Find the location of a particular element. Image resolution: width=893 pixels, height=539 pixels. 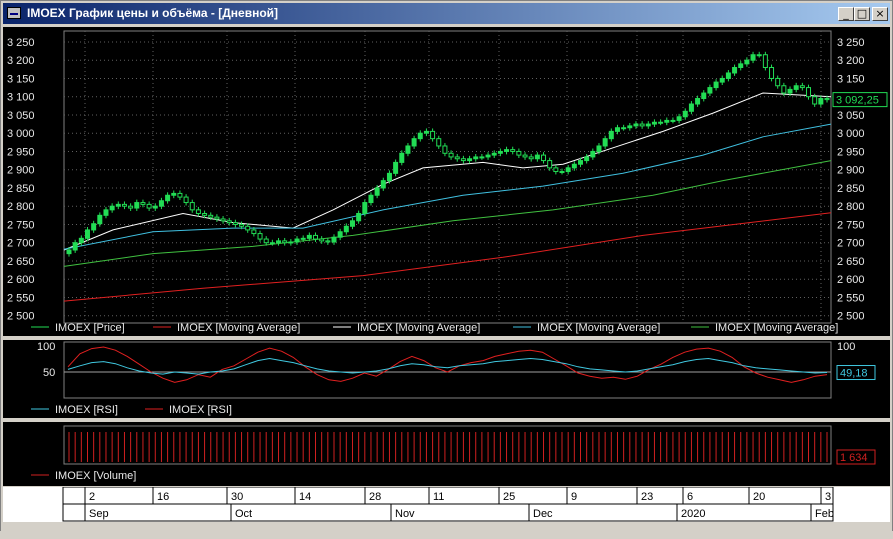

close-button: × is located at coordinates (880, 14).